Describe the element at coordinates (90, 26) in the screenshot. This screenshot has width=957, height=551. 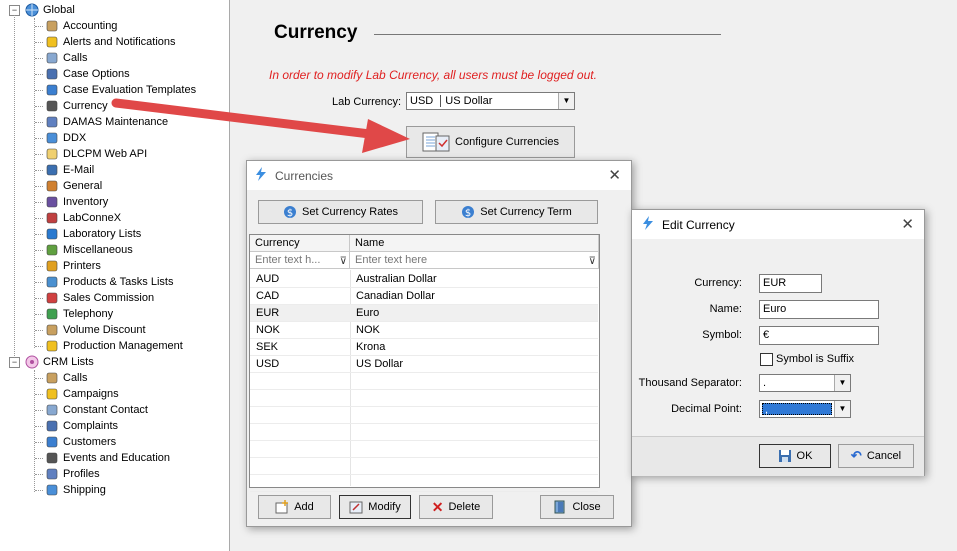
I see `tree-item-label: Accounting` at that location.